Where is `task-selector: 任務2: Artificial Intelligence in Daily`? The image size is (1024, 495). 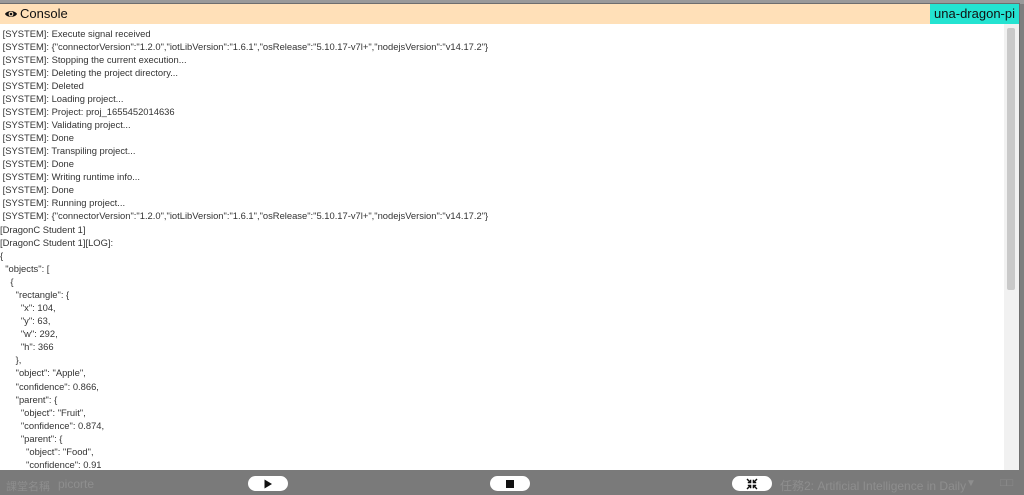 task-selector: 任務2: Artificial Intelligence in Daily is located at coordinates (873, 485).